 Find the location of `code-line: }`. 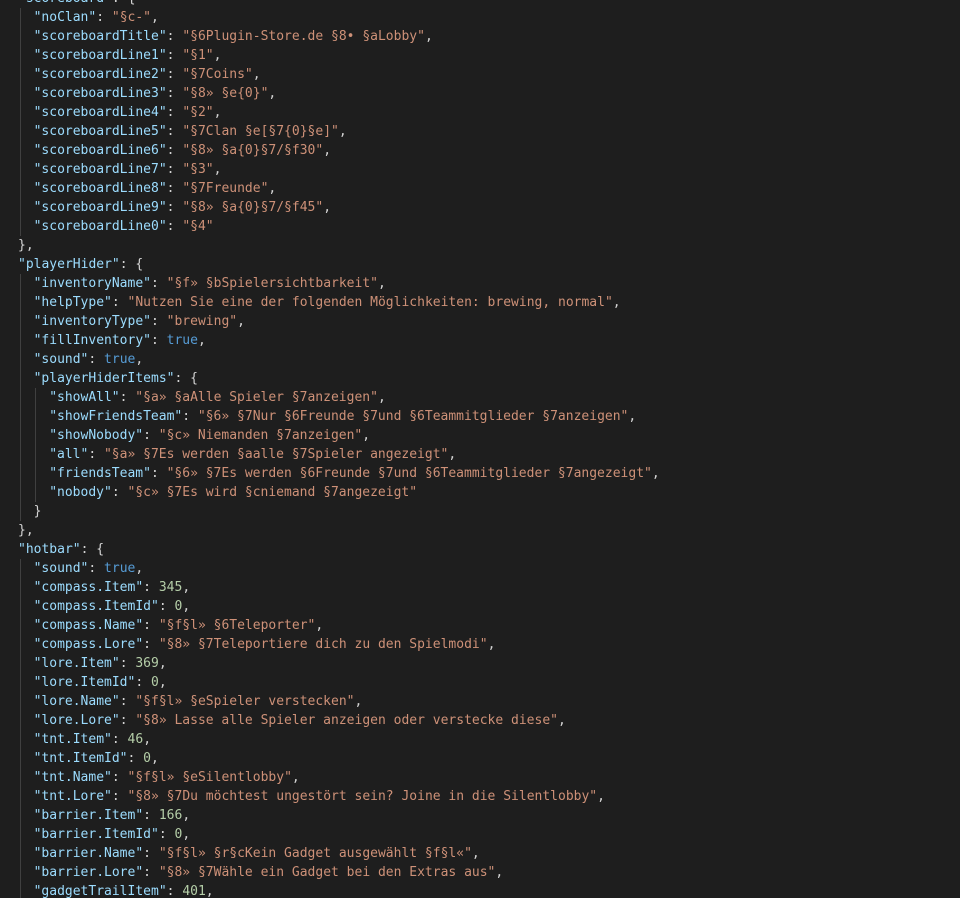

code-line: } is located at coordinates (480, 511).